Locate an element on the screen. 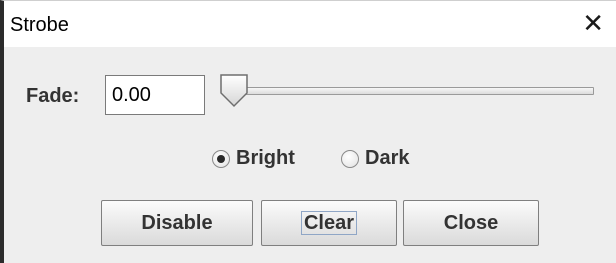 Image resolution: width=616 pixels, height=263 pixels. close-button: Close is located at coordinates (471, 223).